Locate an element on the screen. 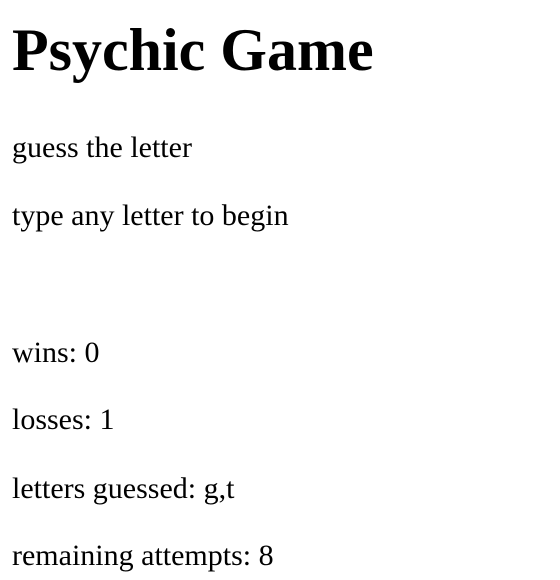  start-prompt: type any letter to begin is located at coordinates (150, 215).